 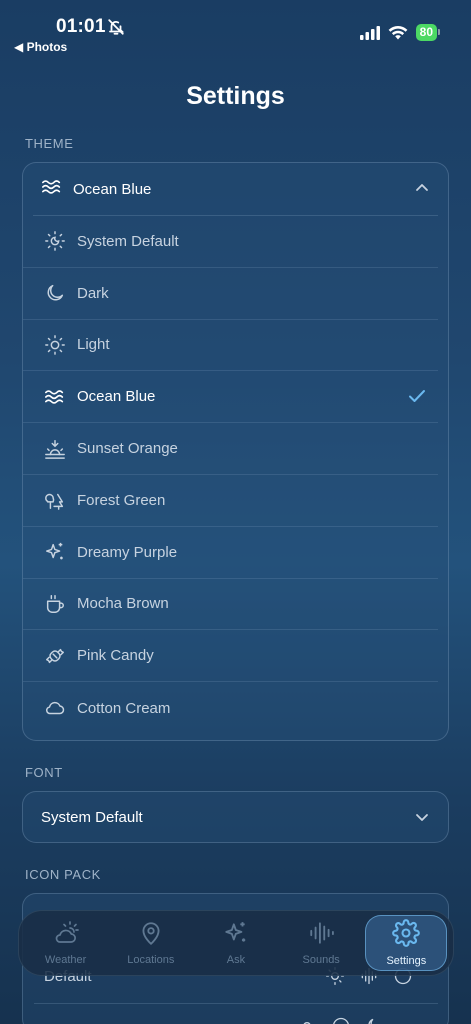 I want to click on tab-label: Settings, so click(x=406, y=961).